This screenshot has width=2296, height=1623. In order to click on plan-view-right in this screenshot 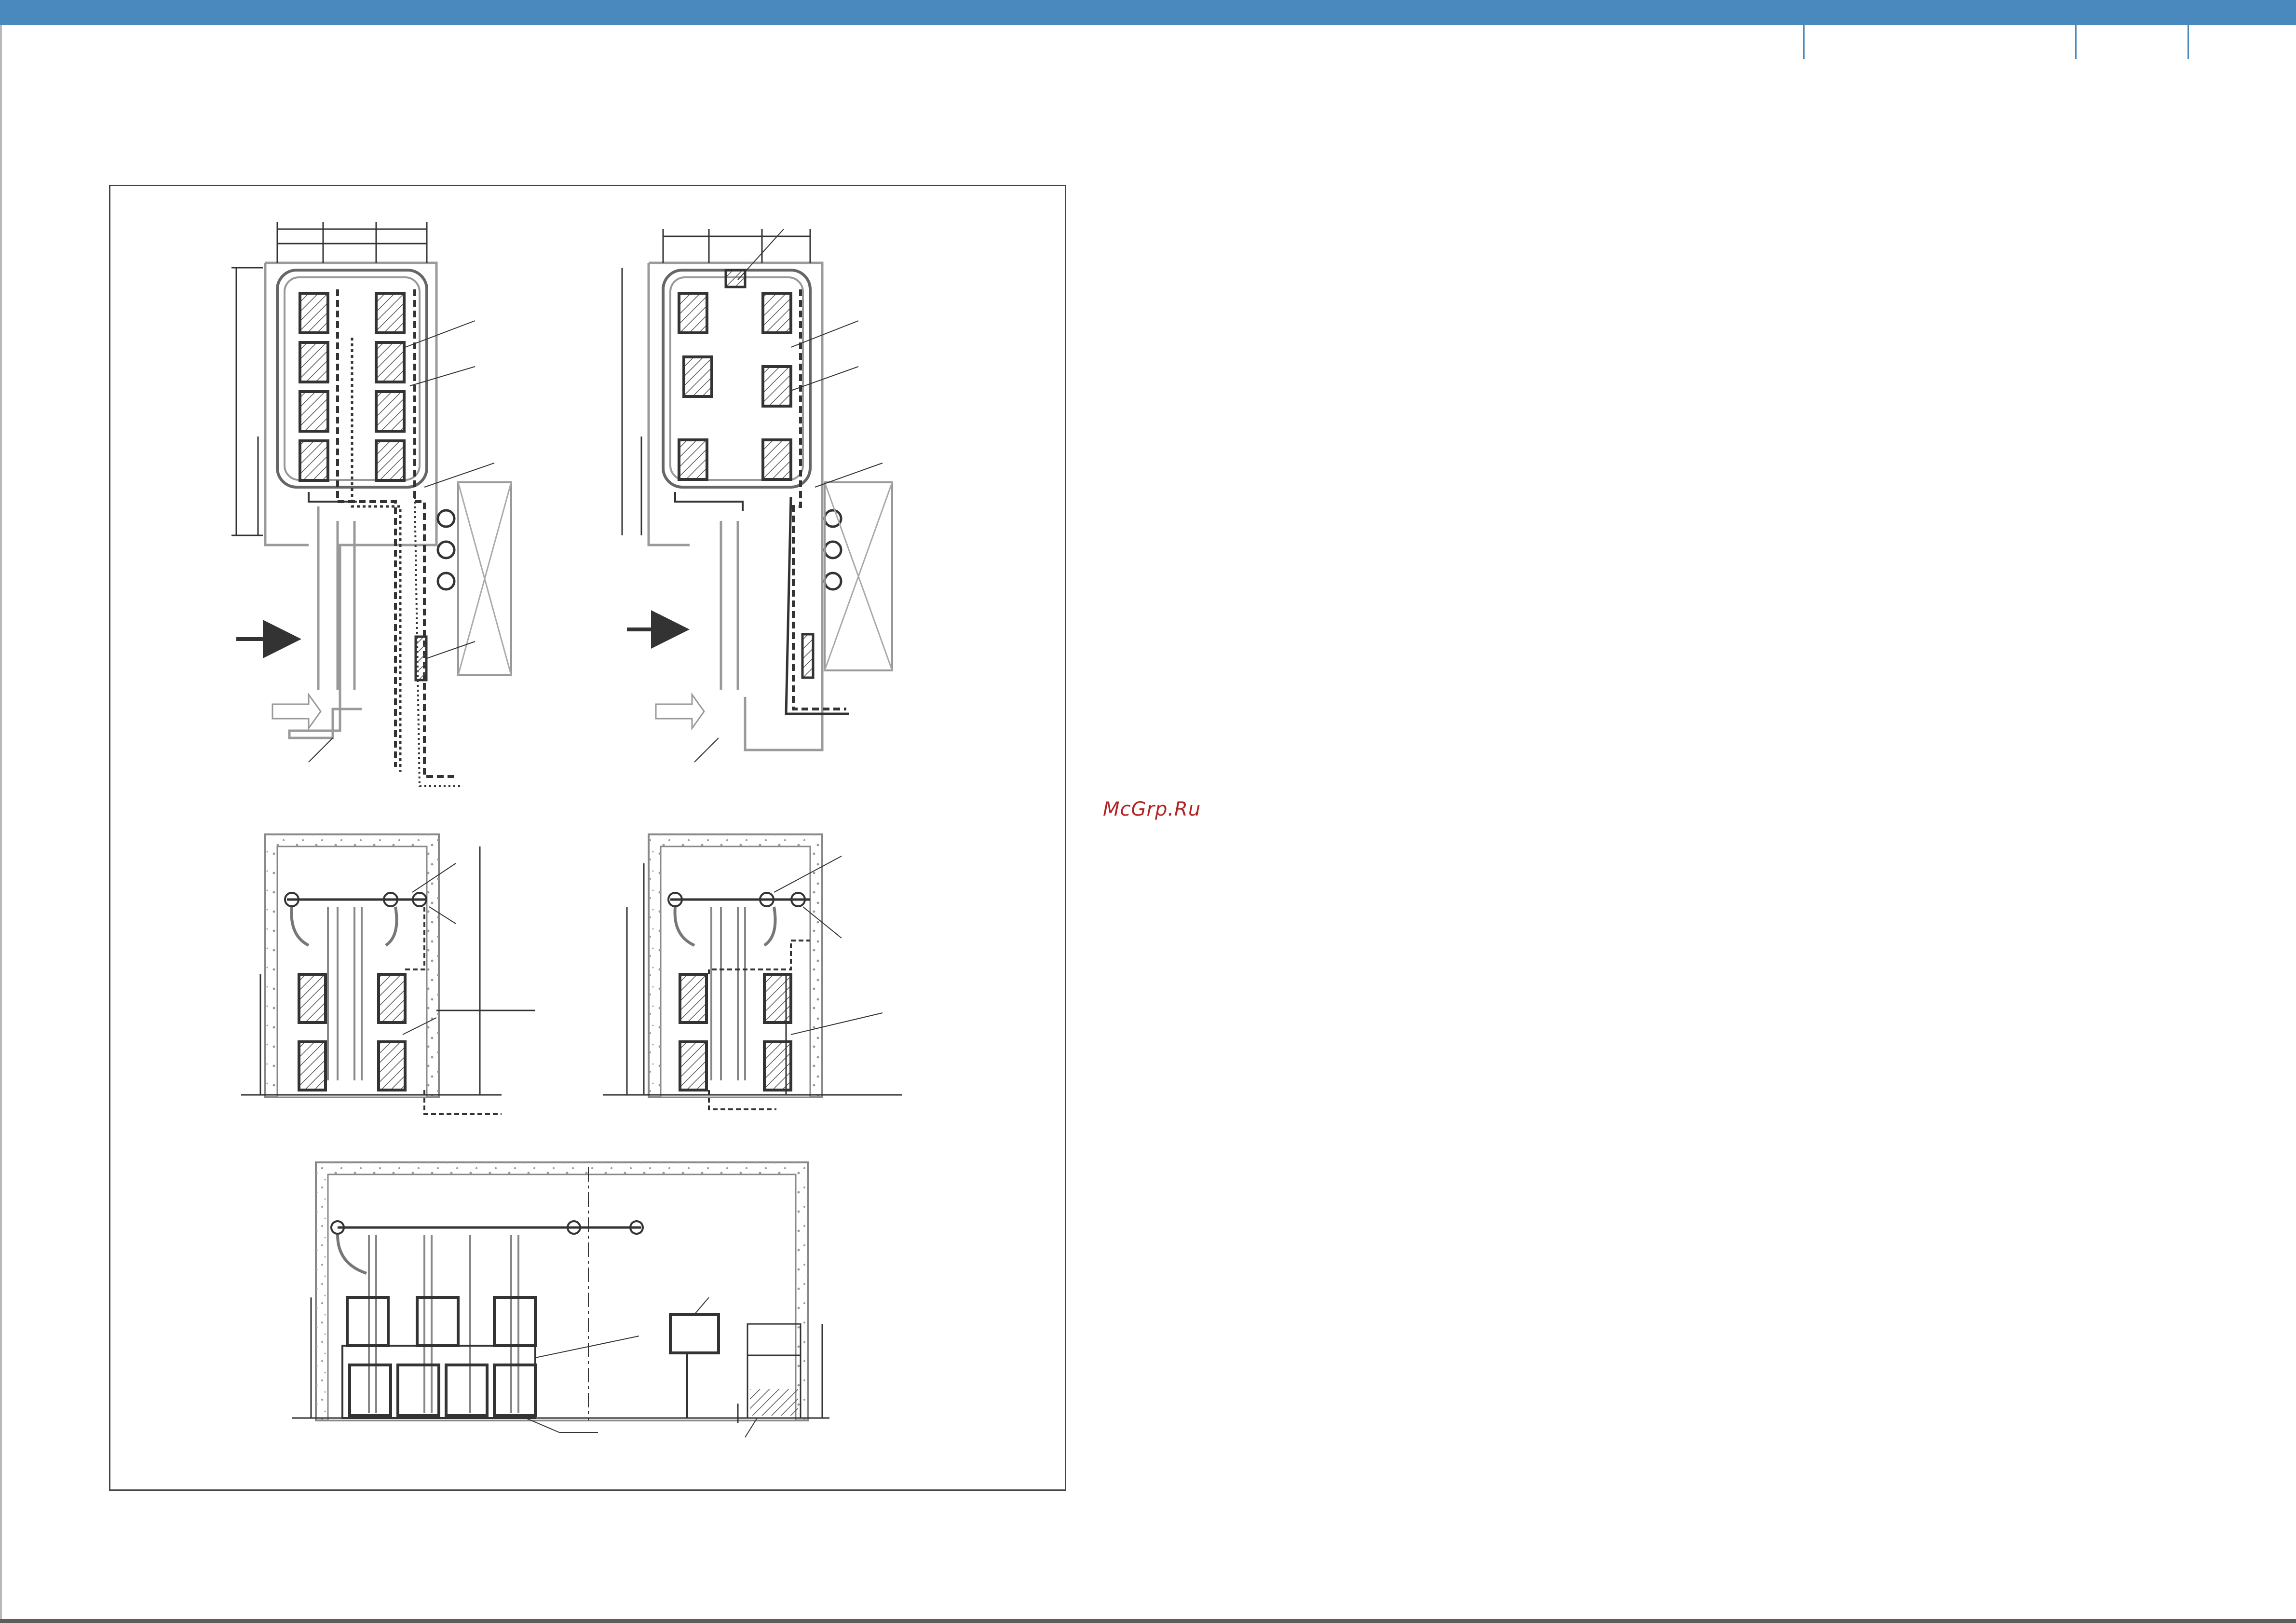, I will do `click(757, 496)`.